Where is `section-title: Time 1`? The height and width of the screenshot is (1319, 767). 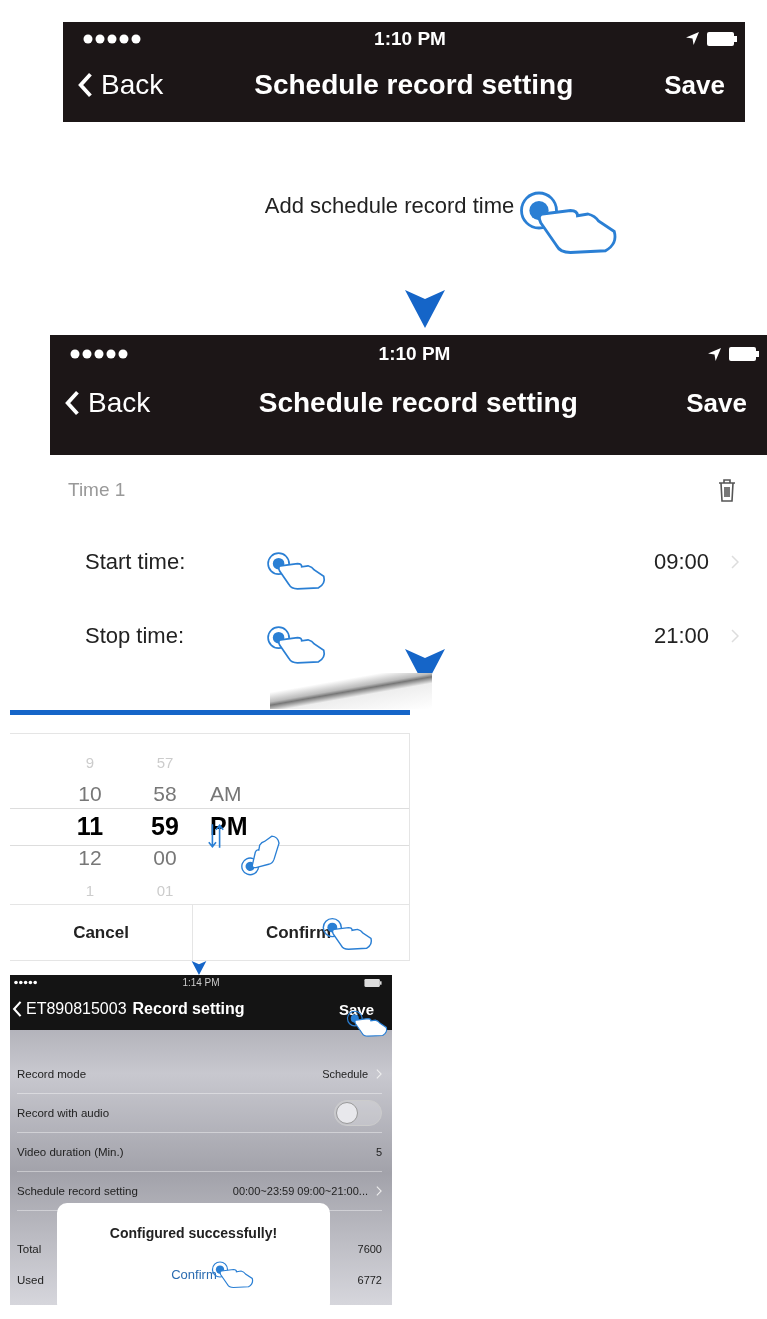 section-title: Time 1 is located at coordinates (97, 490).